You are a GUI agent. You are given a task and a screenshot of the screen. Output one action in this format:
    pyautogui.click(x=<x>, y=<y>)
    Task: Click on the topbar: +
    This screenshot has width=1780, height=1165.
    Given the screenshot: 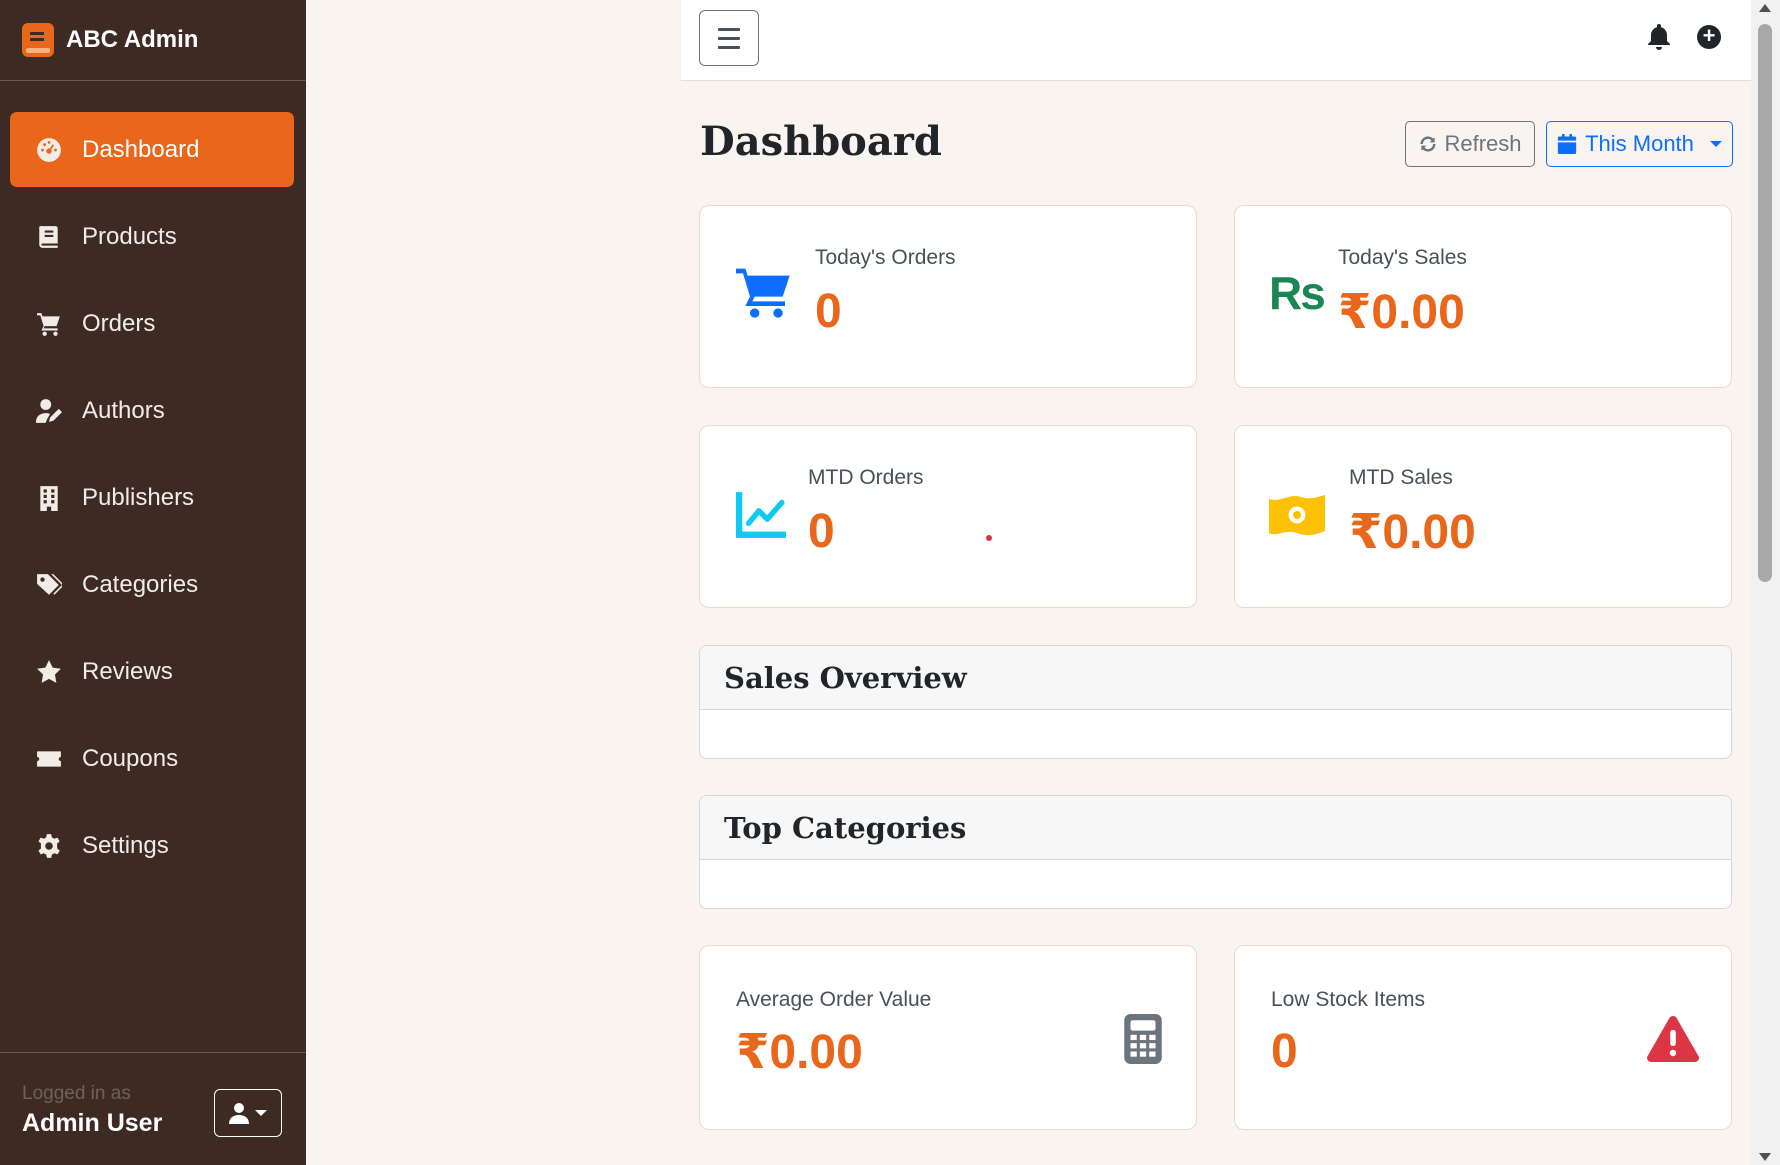 What is the action you would take?
    pyautogui.click(x=1216, y=40)
    